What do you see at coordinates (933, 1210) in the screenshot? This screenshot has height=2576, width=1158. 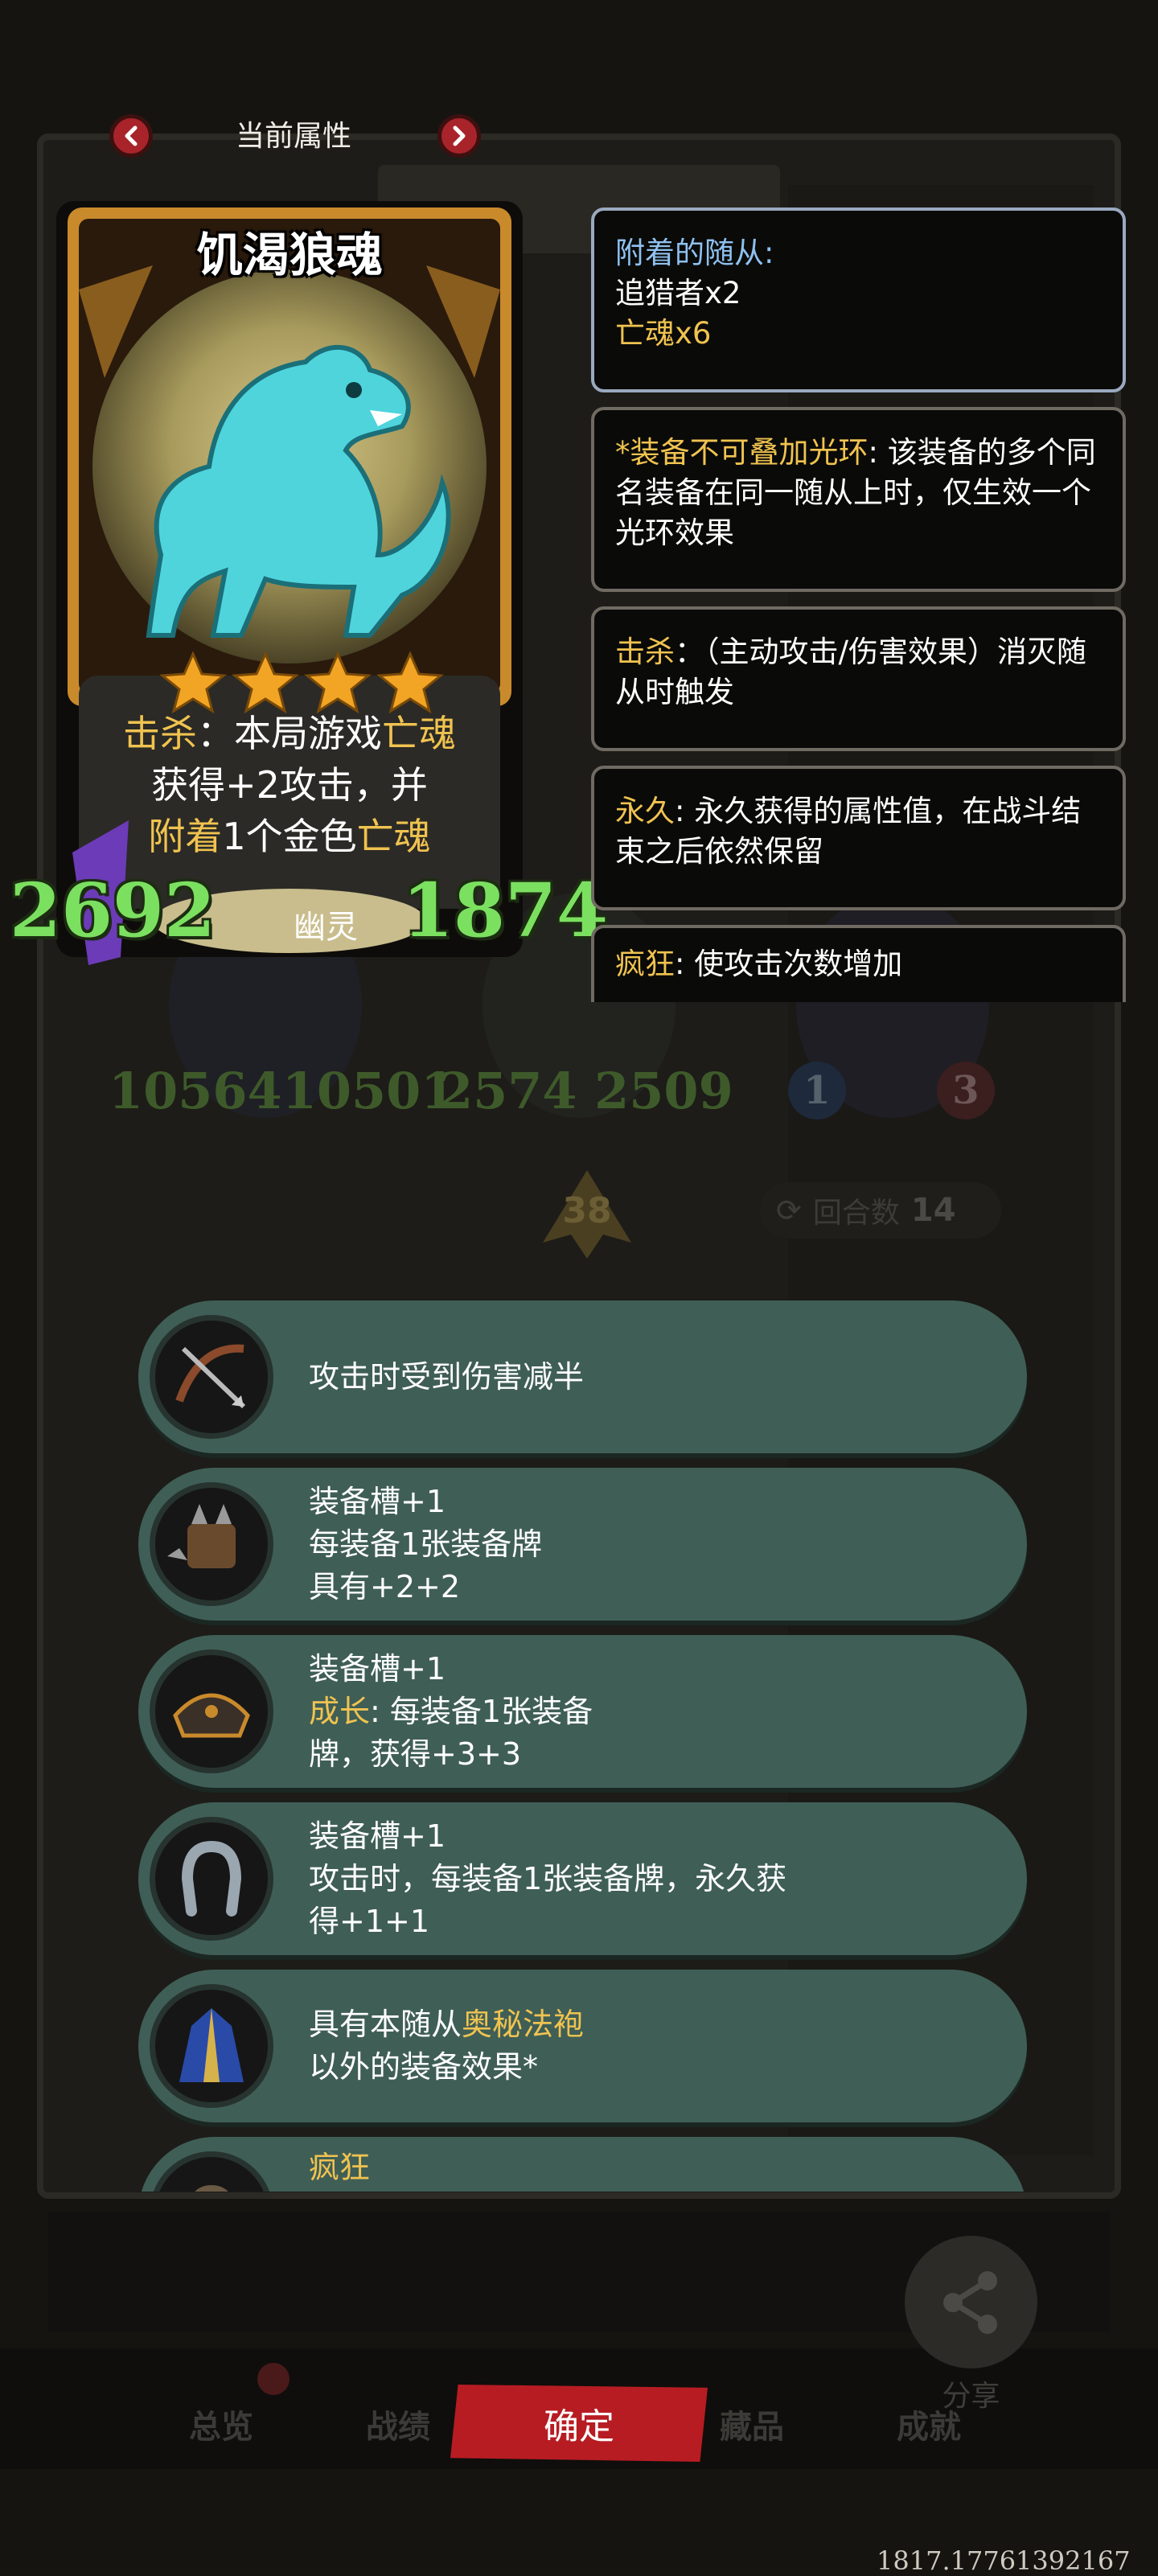 I see `bg-round-value: 14` at bounding box center [933, 1210].